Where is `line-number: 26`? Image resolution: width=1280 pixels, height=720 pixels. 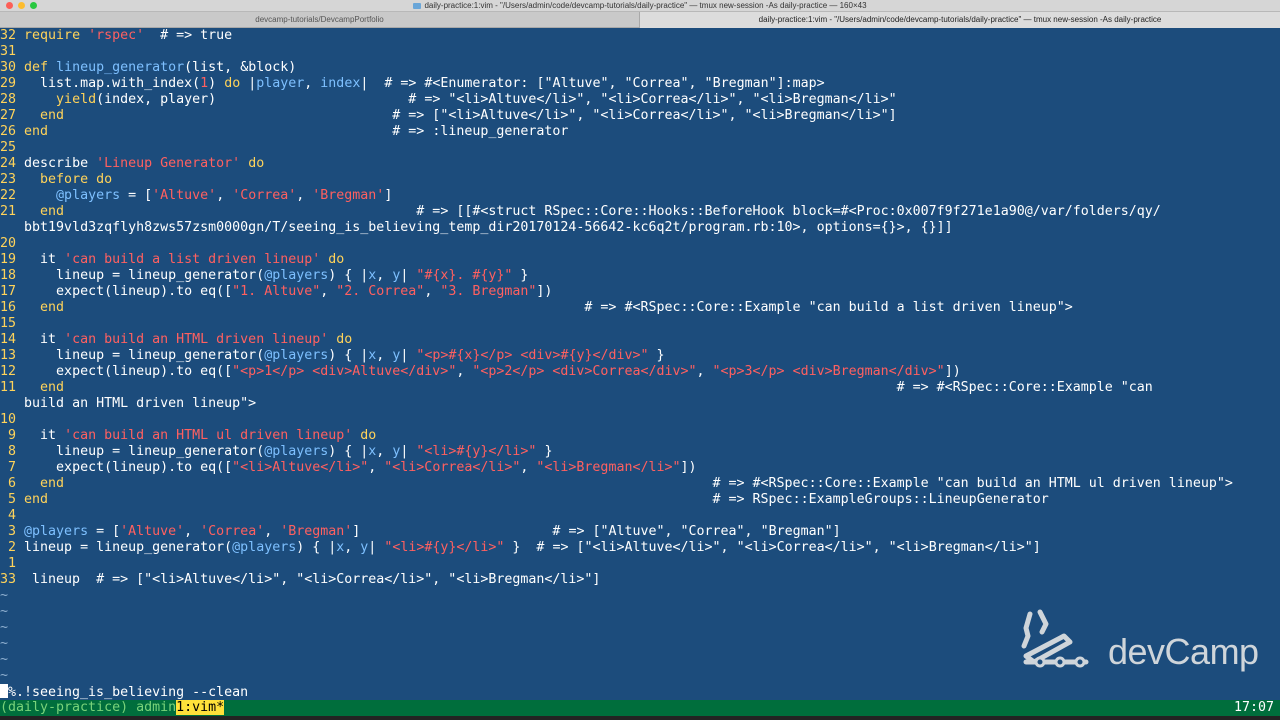
line-number: 26 is located at coordinates (12, 131).